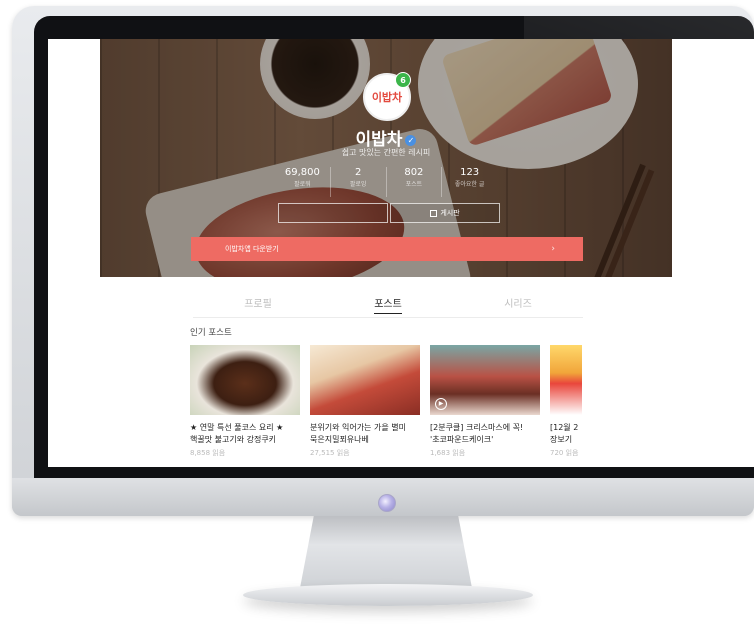  Describe the element at coordinates (414, 172) in the screenshot. I see `stat-value: 802` at that location.